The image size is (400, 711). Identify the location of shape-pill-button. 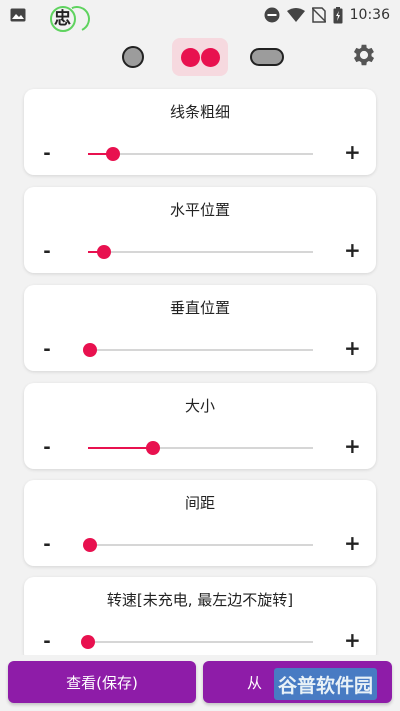
(267, 57).